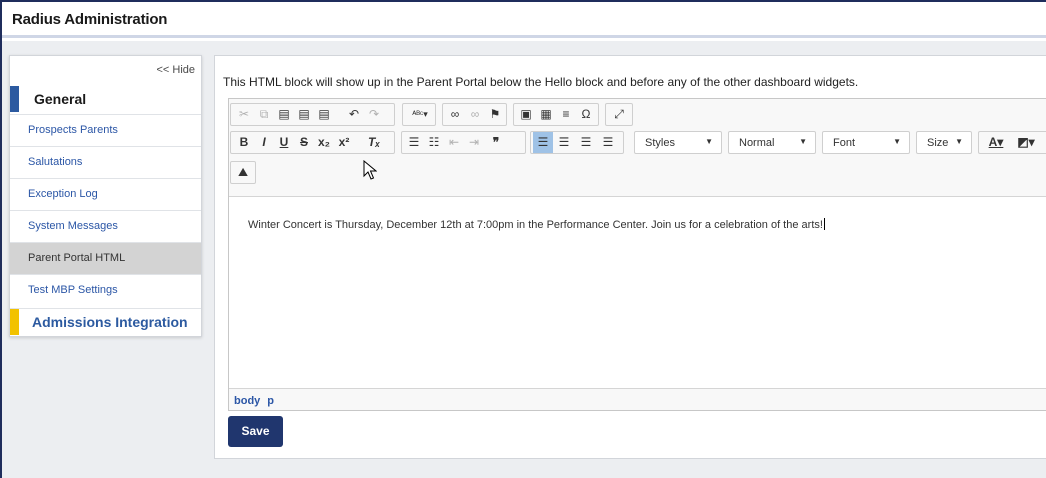 This screenshot has width=1046, height=478. I want to click on sidebar-item-label: Test MBP Settings, so click(73, 290).